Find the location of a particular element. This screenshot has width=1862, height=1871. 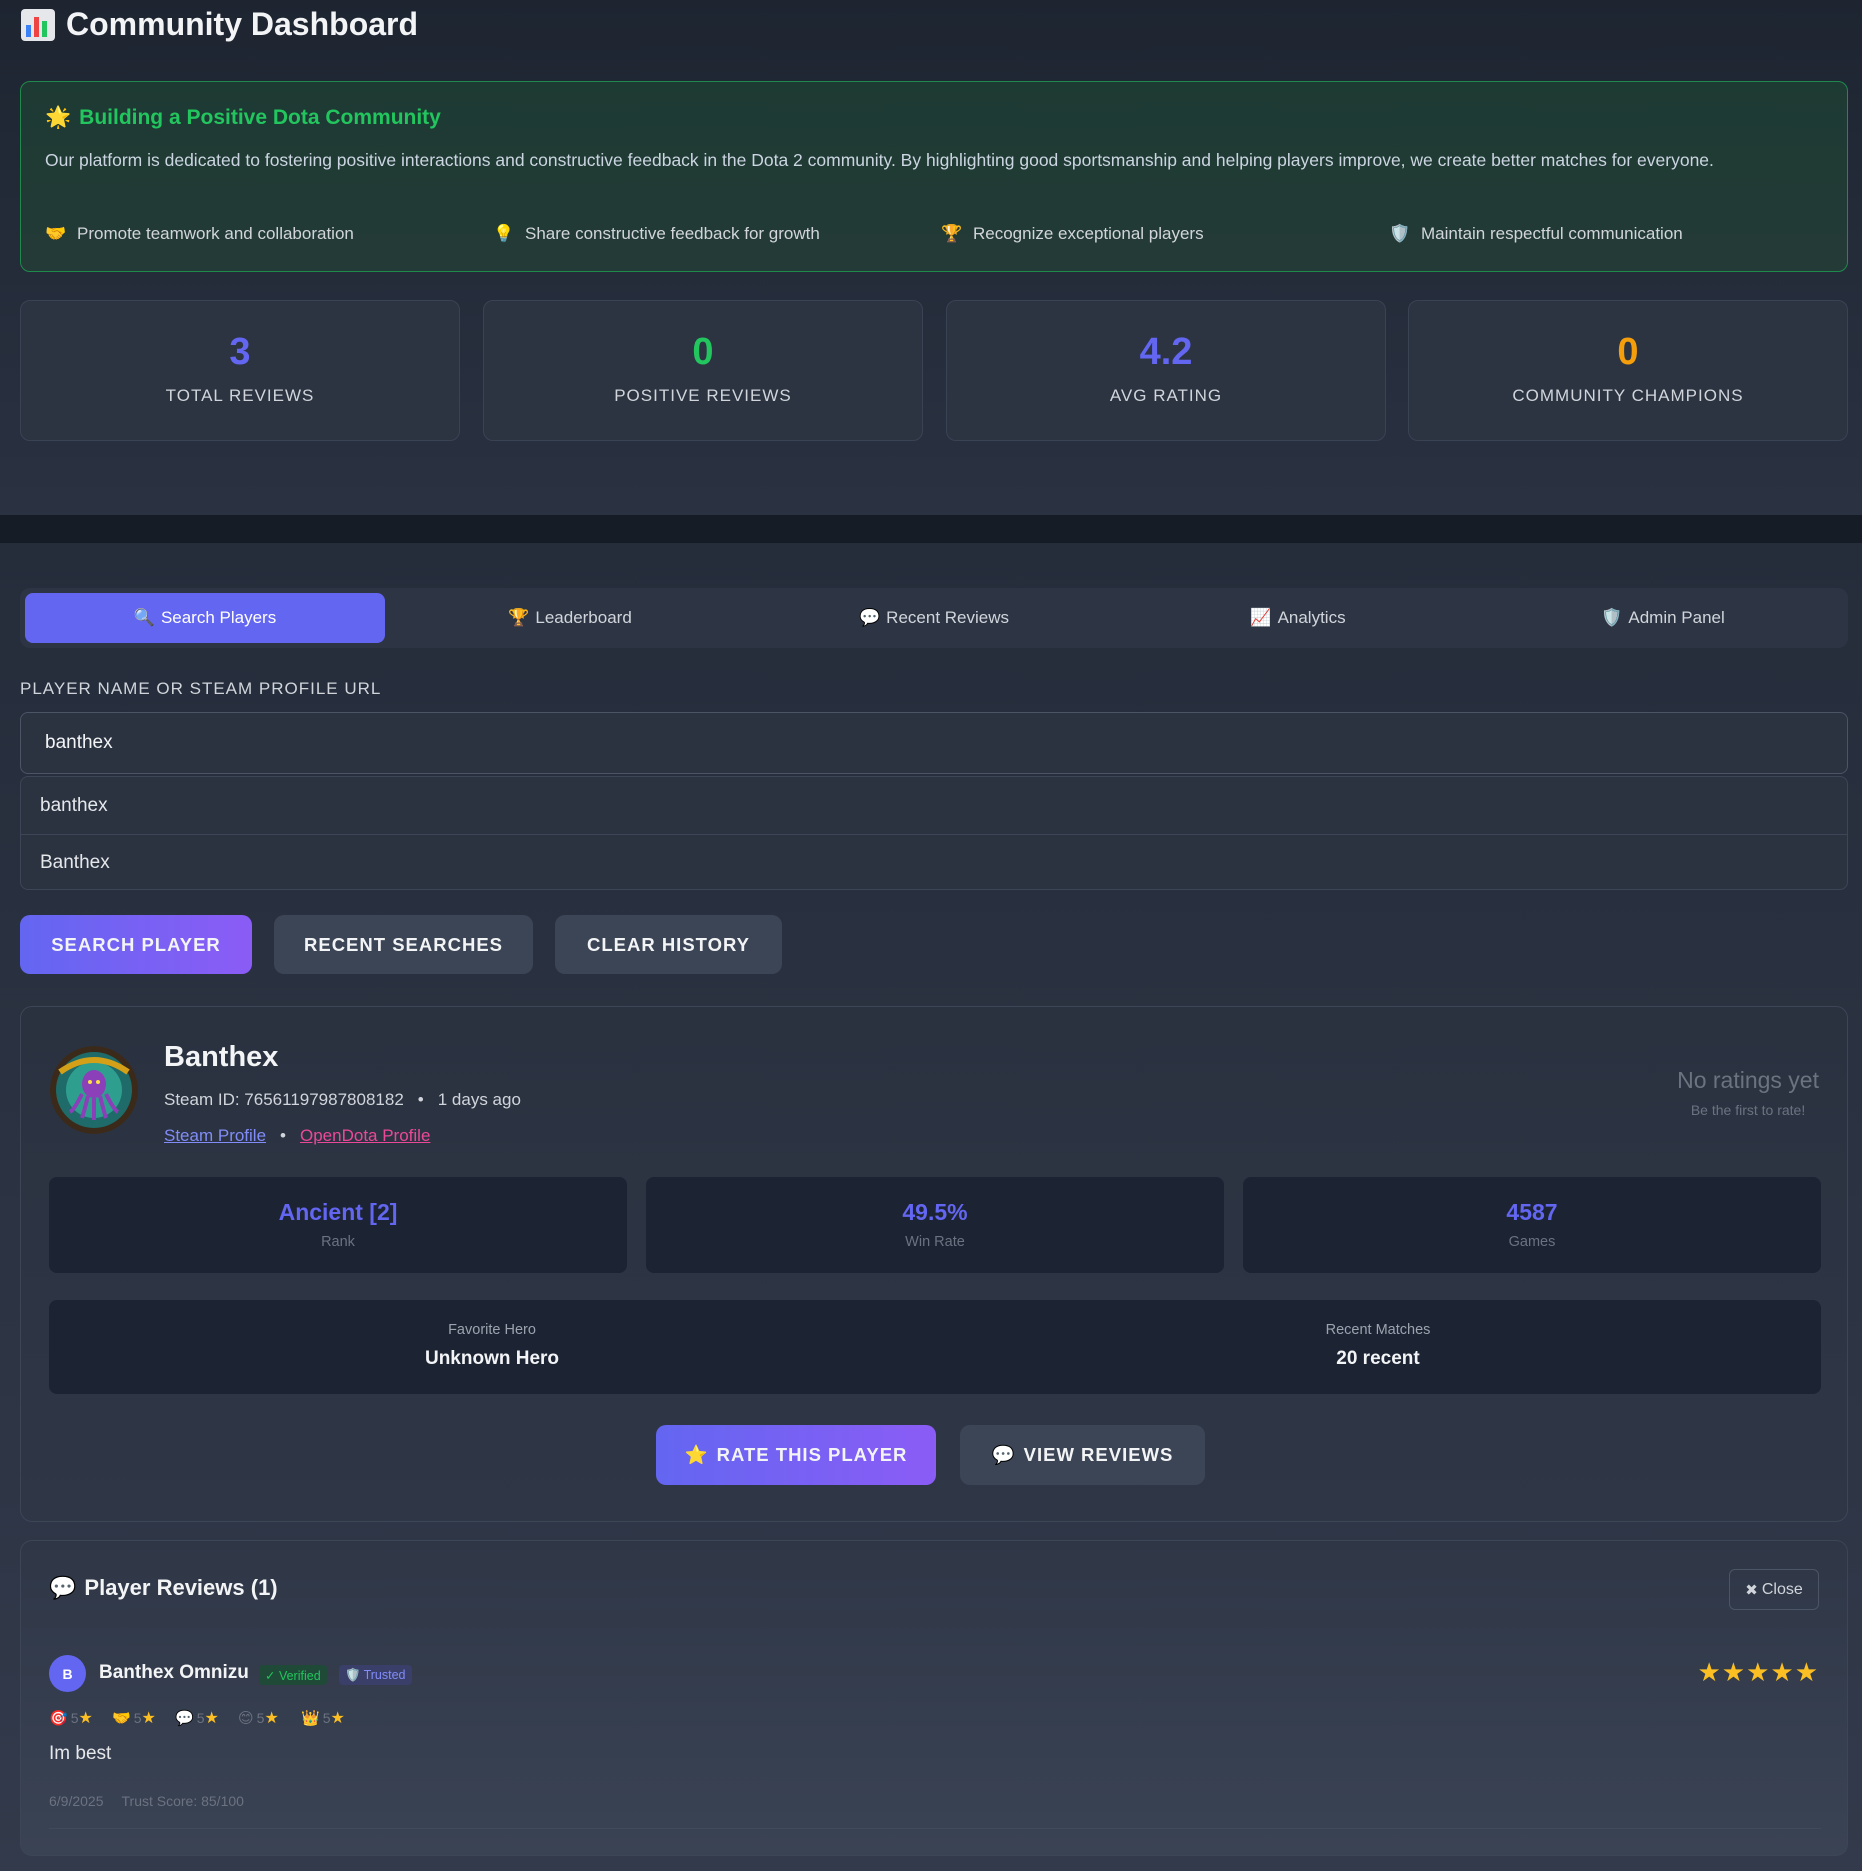

mission-title-text: Building a Positive Dota Community is located at coordinates (260, 117).